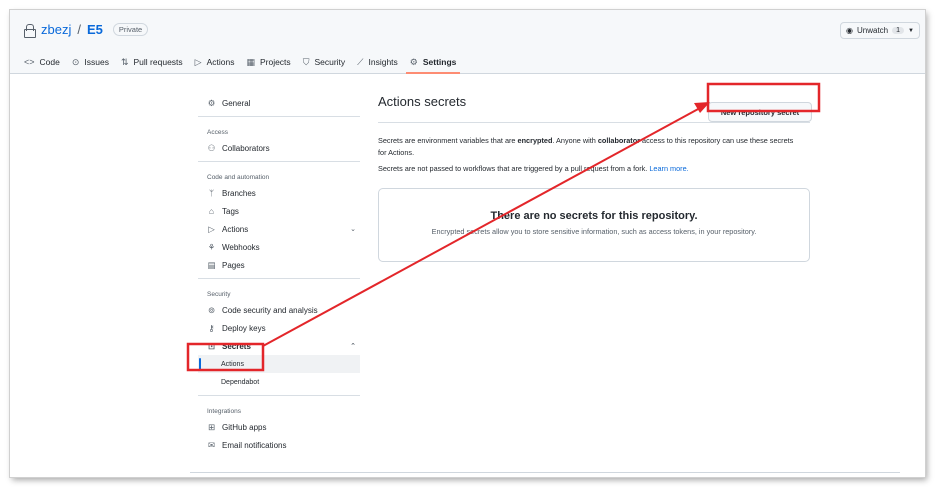 This screenshot has height=487, width=935. I want to click on learn-more-link: Learn more., so click(668, 168).